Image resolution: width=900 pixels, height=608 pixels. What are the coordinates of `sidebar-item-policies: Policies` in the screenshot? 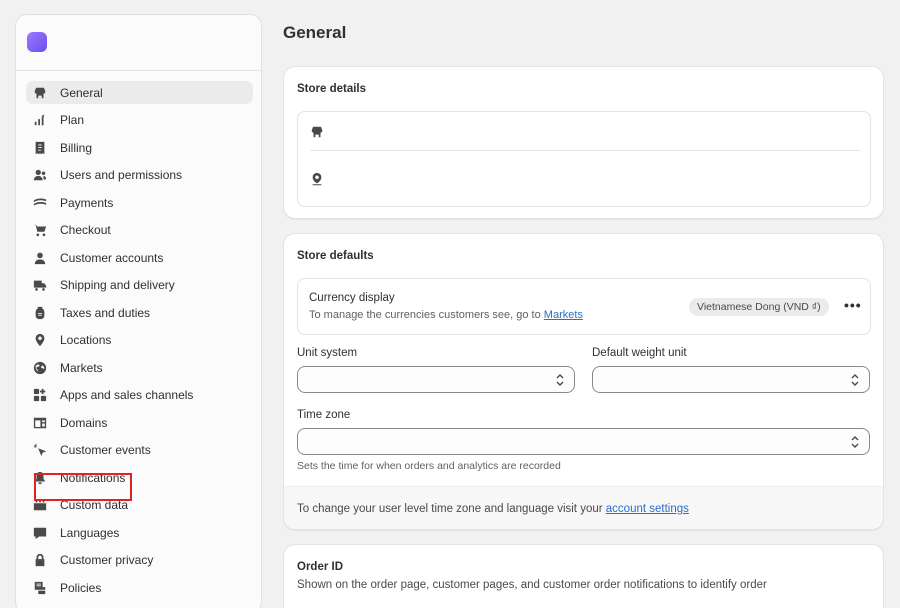 It's located at (139, 587).